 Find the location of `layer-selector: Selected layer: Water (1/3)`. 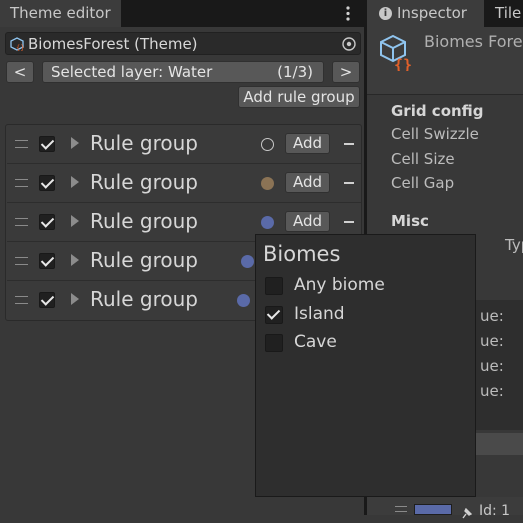

layer-selector: Selected layer: Water (1/3) is located at coordinates (183, 72).